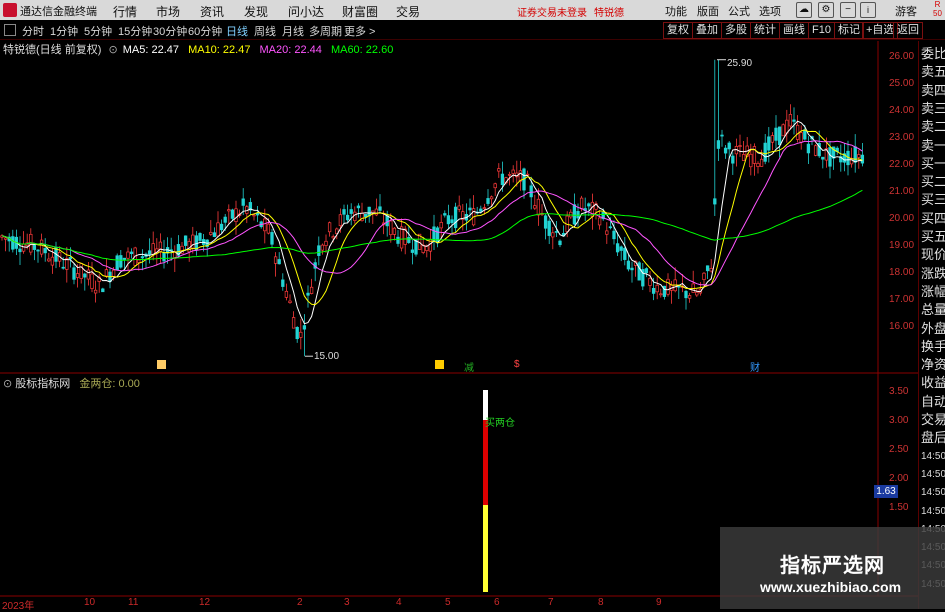 This screenshot has height=612, width=945. Describe the element at coordinates (399, 602) in the screenshot. I see `x-tick: 4` at that location.